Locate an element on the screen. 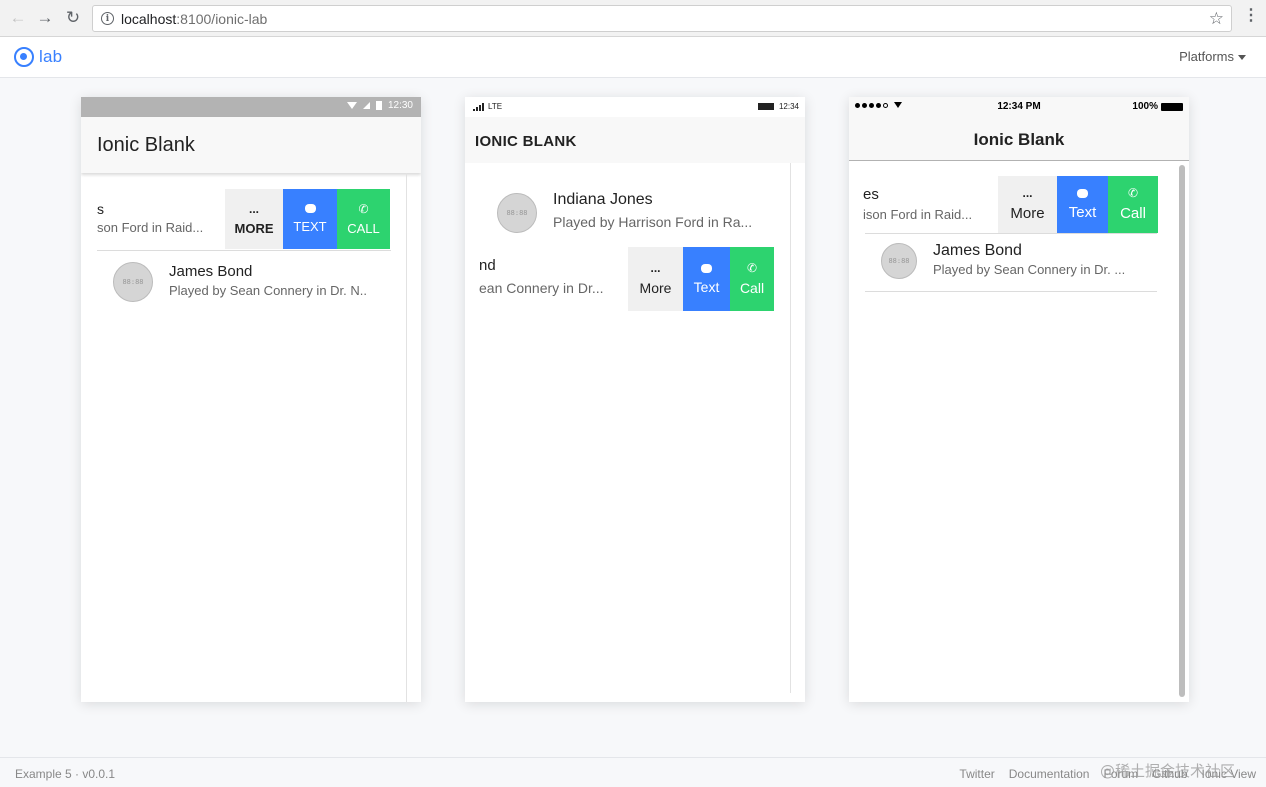 The width and height of the screenshot is (1266, 787). url-path: :8100/ionic-lab is located at coordinates (222, 18).